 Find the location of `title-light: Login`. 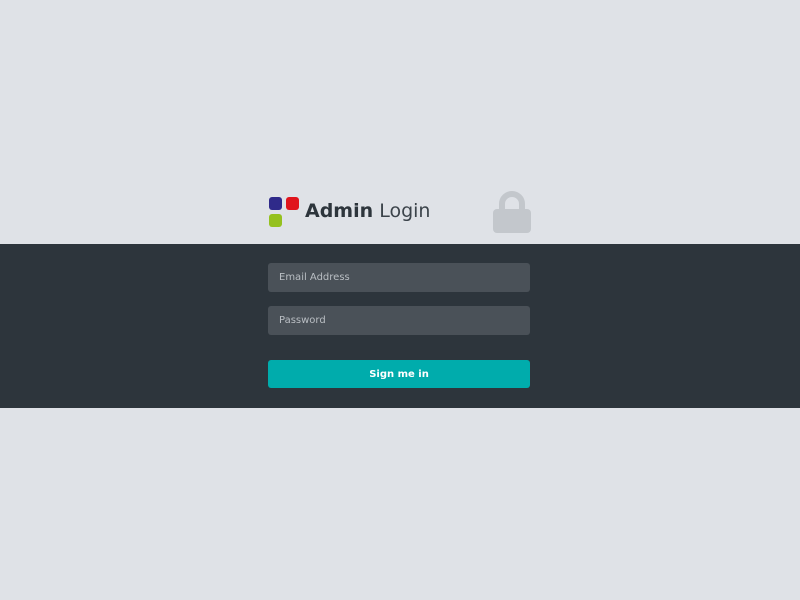

title-light: Login is located at coordinates (405, 211).